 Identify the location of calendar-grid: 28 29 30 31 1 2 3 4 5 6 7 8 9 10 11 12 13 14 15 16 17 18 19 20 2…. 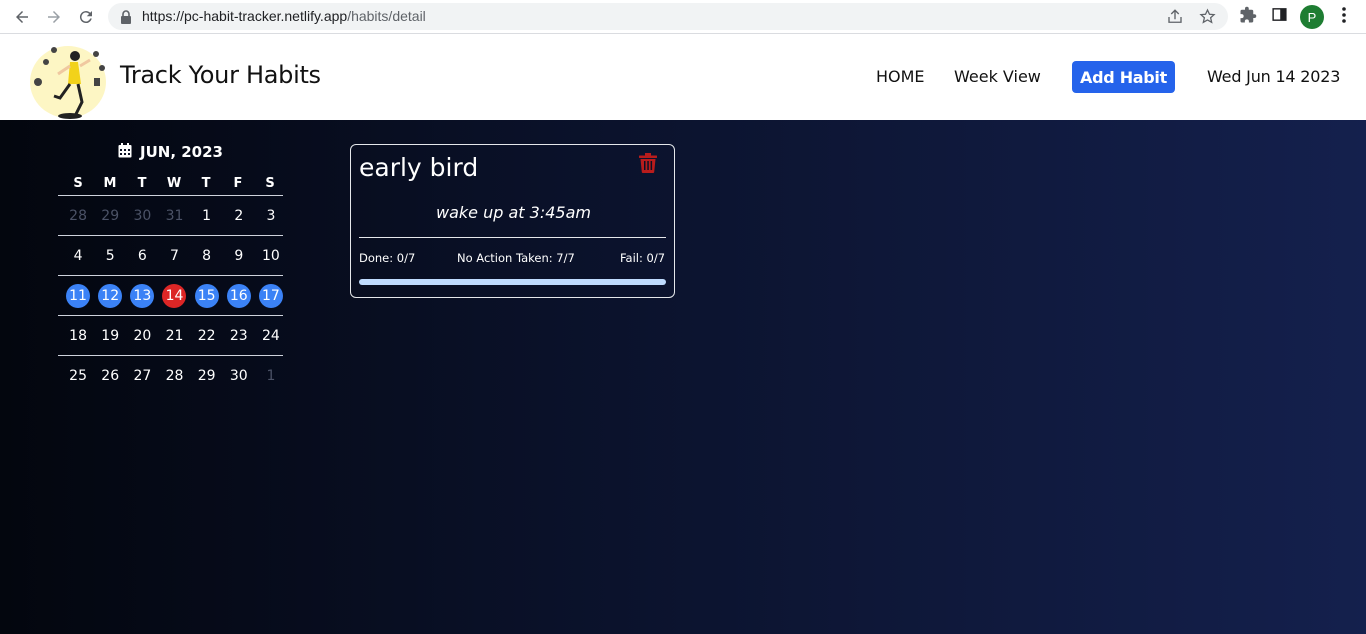
(170, 296).